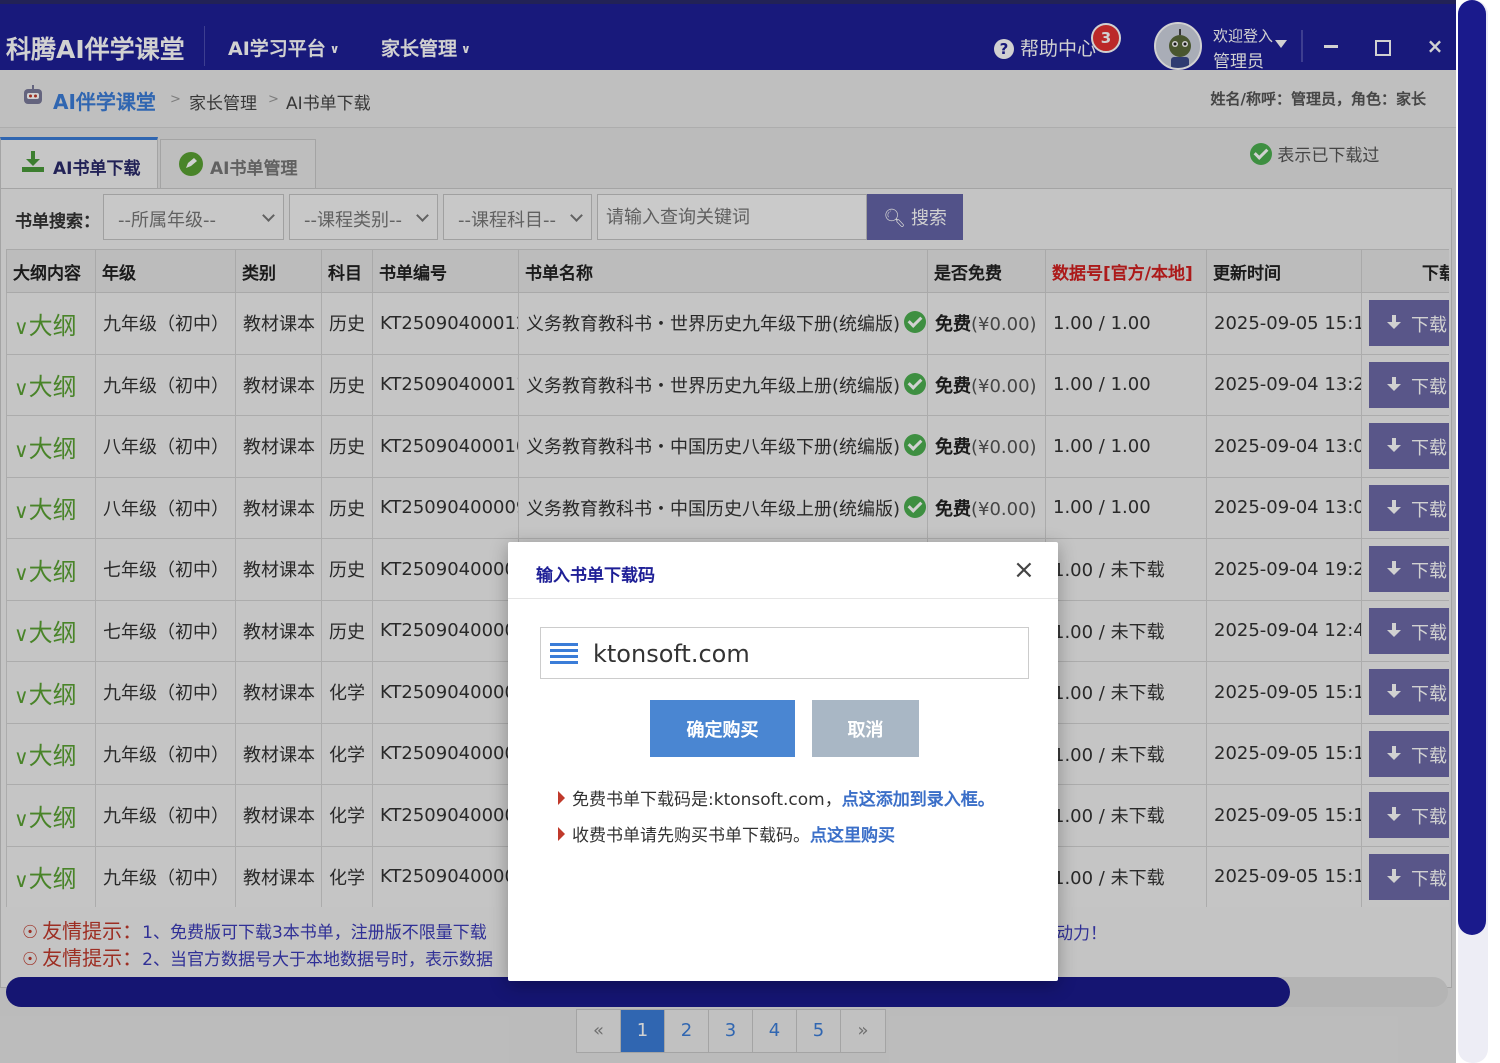  What do you see at coordinates (564, 653) in the screenshot?
I see `list-icon` at bounding box center [564, 653].